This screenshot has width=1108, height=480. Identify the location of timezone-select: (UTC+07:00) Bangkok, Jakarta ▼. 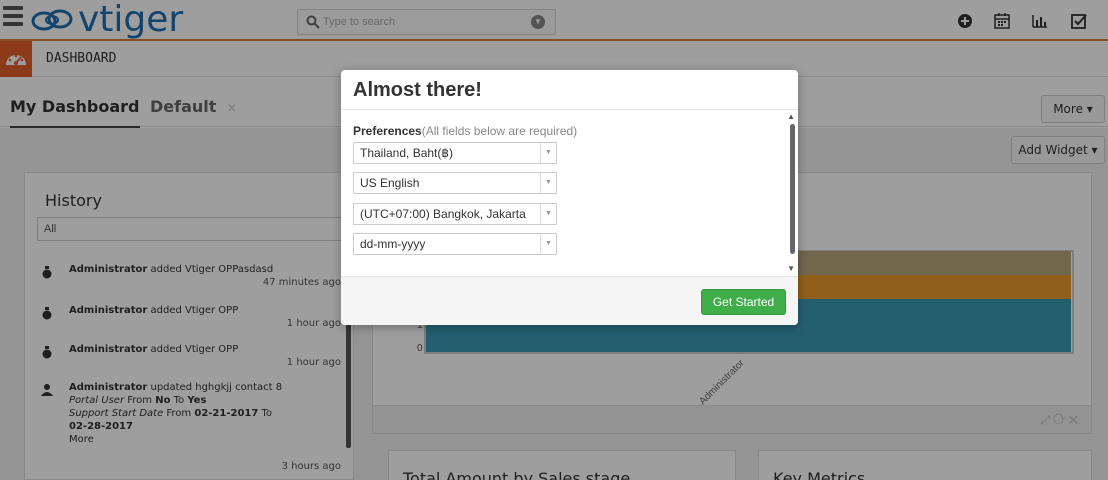
(455, 214).